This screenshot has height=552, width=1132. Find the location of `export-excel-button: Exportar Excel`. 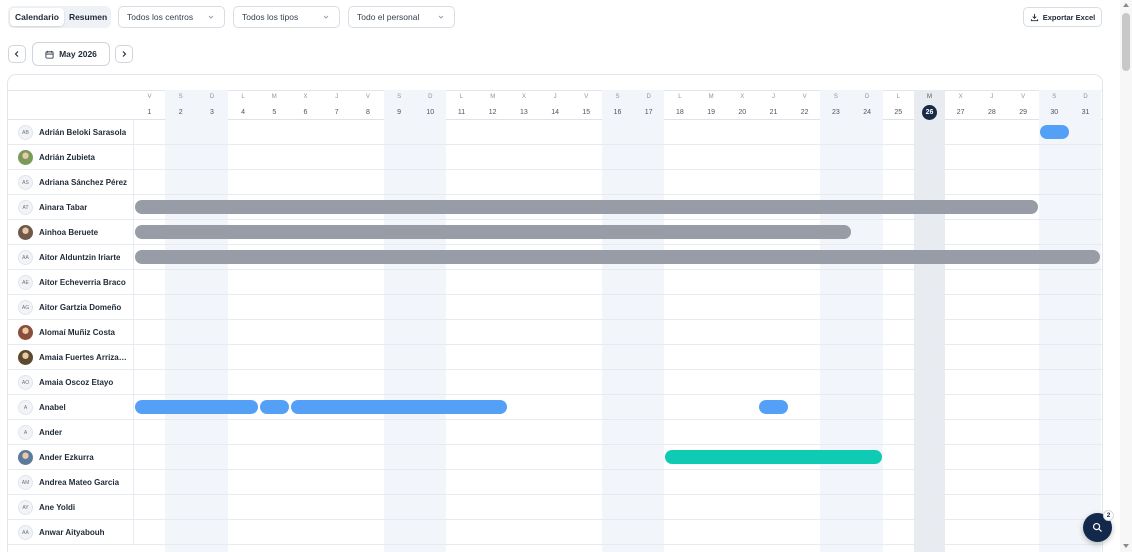

export-excel-button: Exportar Excel is located at coordinates (1062, 17).